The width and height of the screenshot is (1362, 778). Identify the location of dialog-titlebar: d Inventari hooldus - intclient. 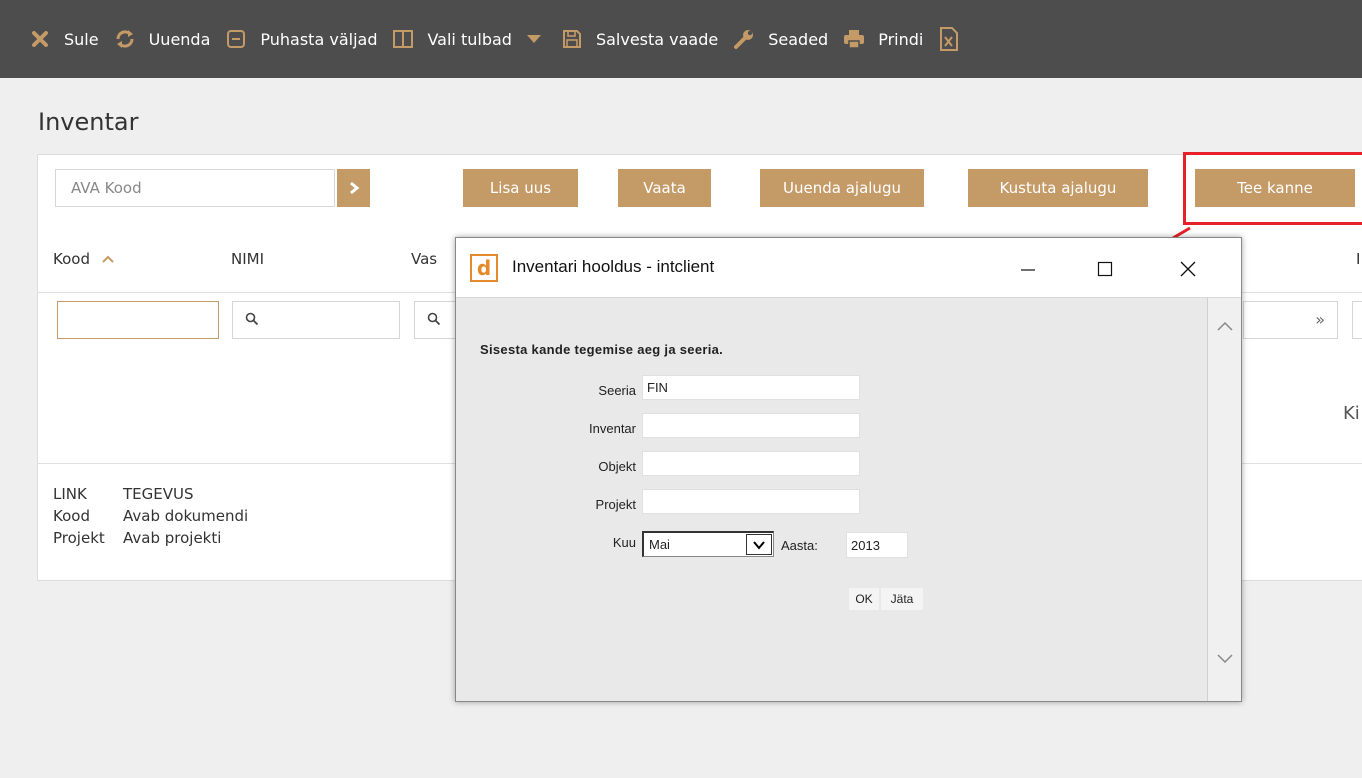
(848, 268).